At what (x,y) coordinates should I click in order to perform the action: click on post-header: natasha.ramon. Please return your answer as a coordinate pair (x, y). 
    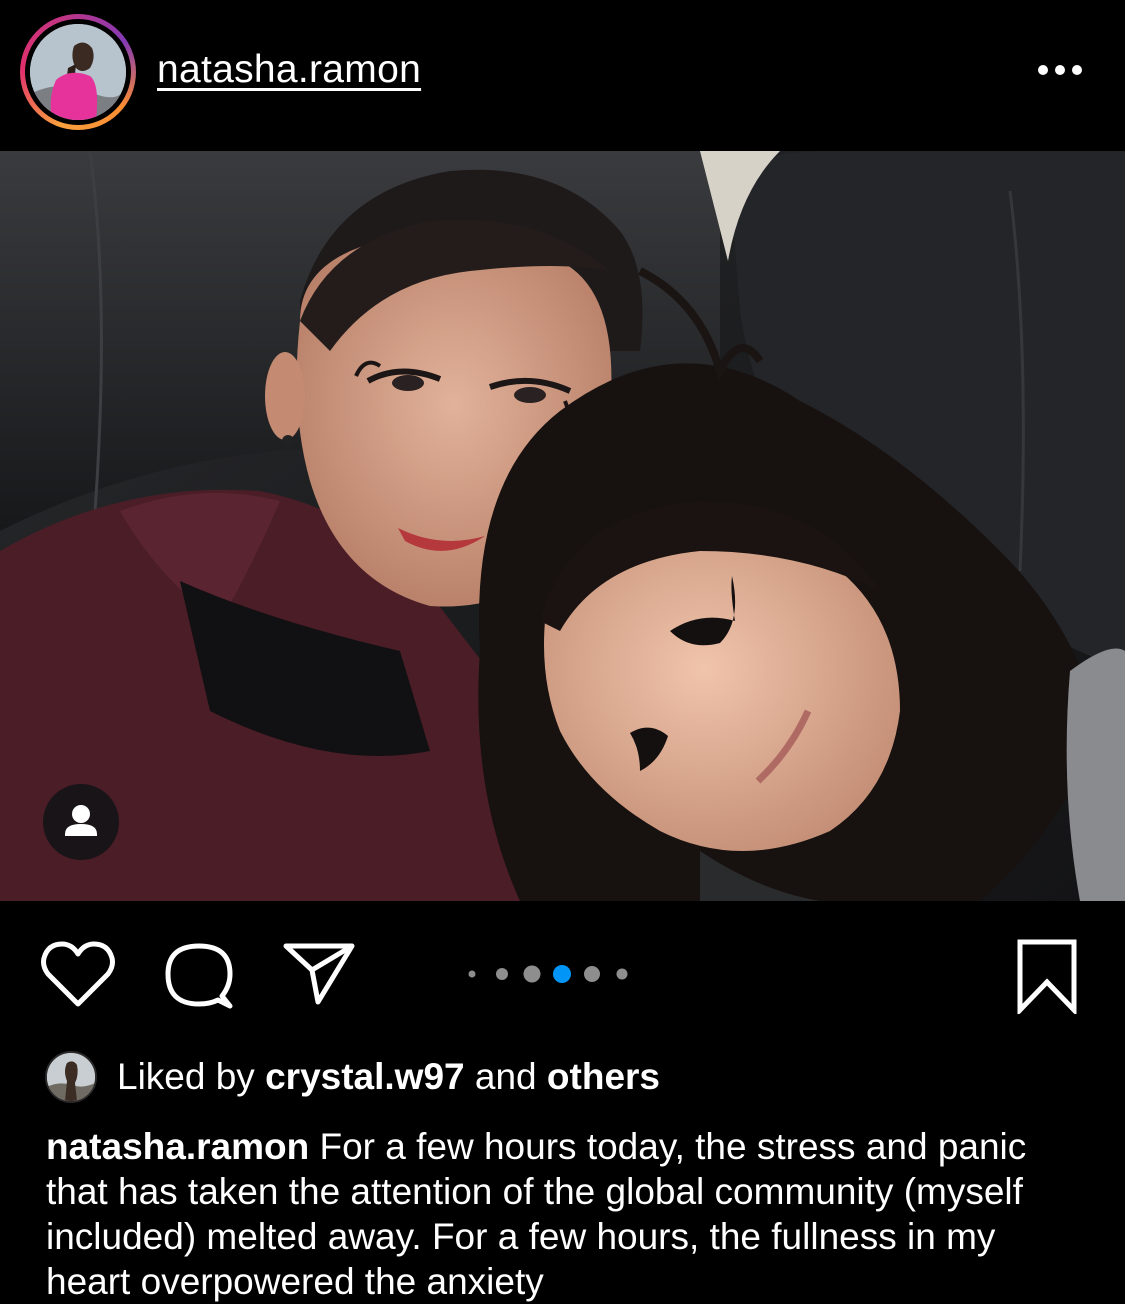
    Looking at the image, I should click on (562, 75).